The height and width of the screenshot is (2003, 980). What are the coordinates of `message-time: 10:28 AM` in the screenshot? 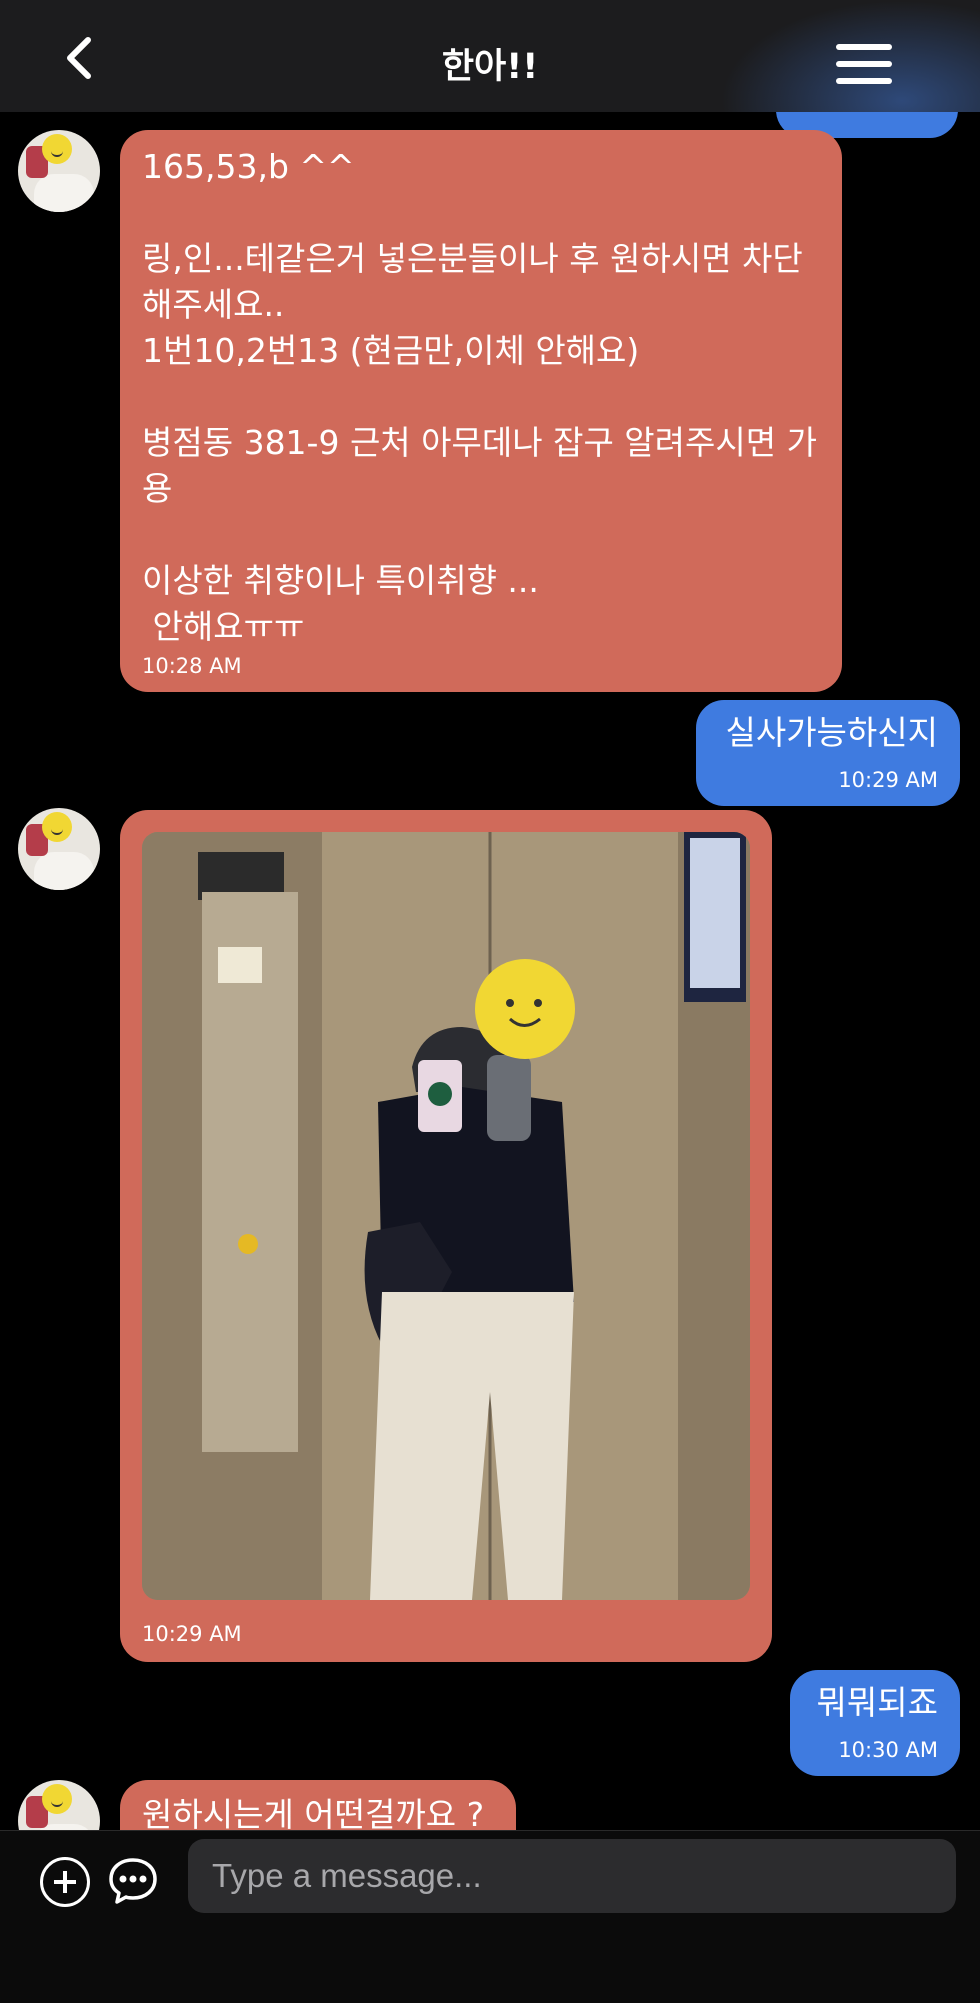 It's located at (192, 666).